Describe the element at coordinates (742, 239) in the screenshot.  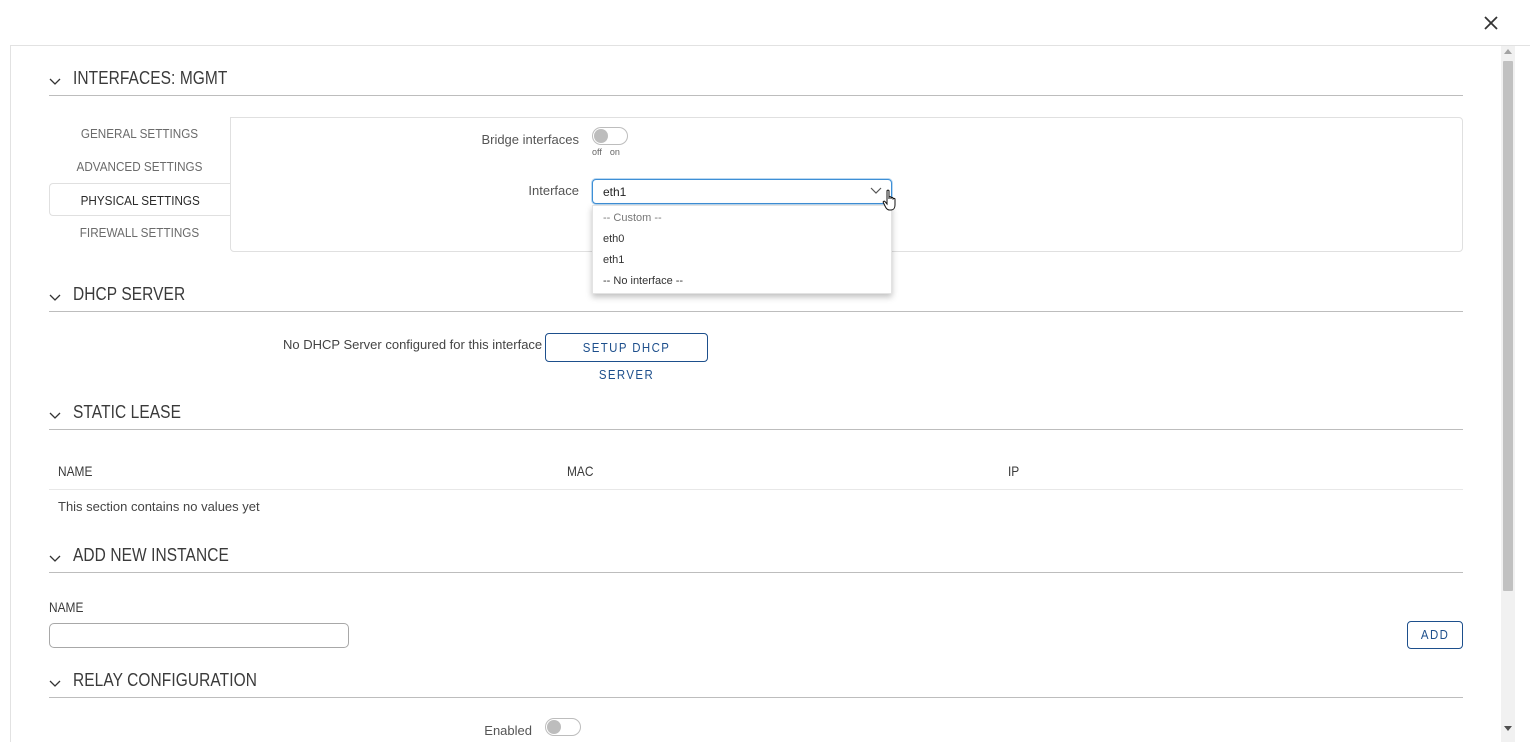
I see `option-eth0: eth0` at that location.